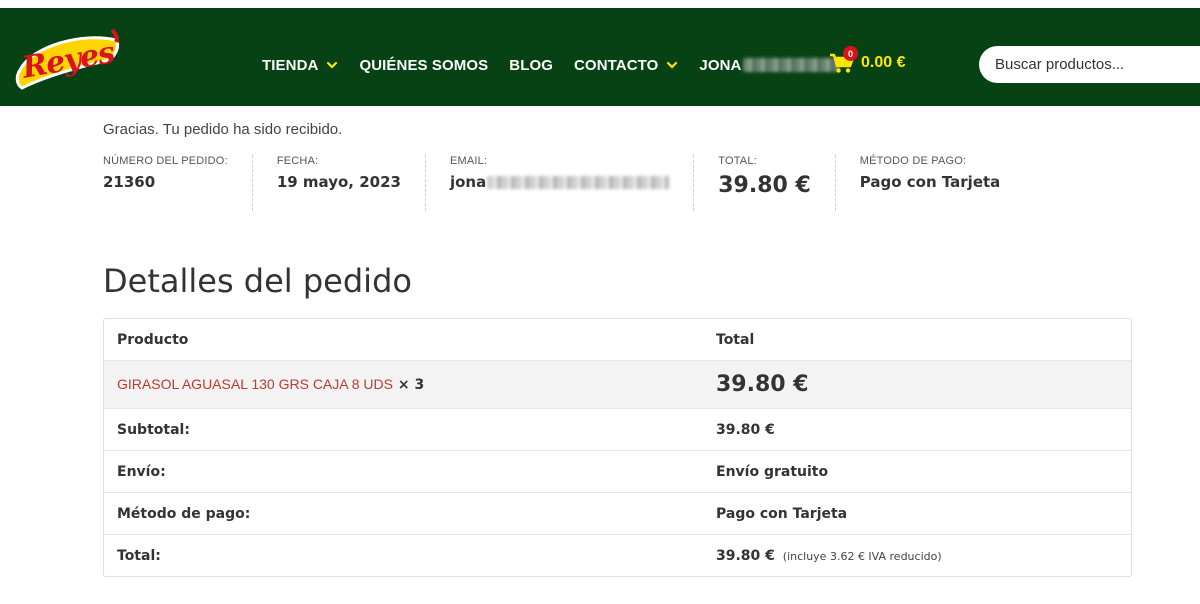 Image resolution: width=1200 pixels, height=604 pixels. What do you see at coordinates (791, 65) in the screenshot?
I see `redacted-username` at bounding box center [791, 65].